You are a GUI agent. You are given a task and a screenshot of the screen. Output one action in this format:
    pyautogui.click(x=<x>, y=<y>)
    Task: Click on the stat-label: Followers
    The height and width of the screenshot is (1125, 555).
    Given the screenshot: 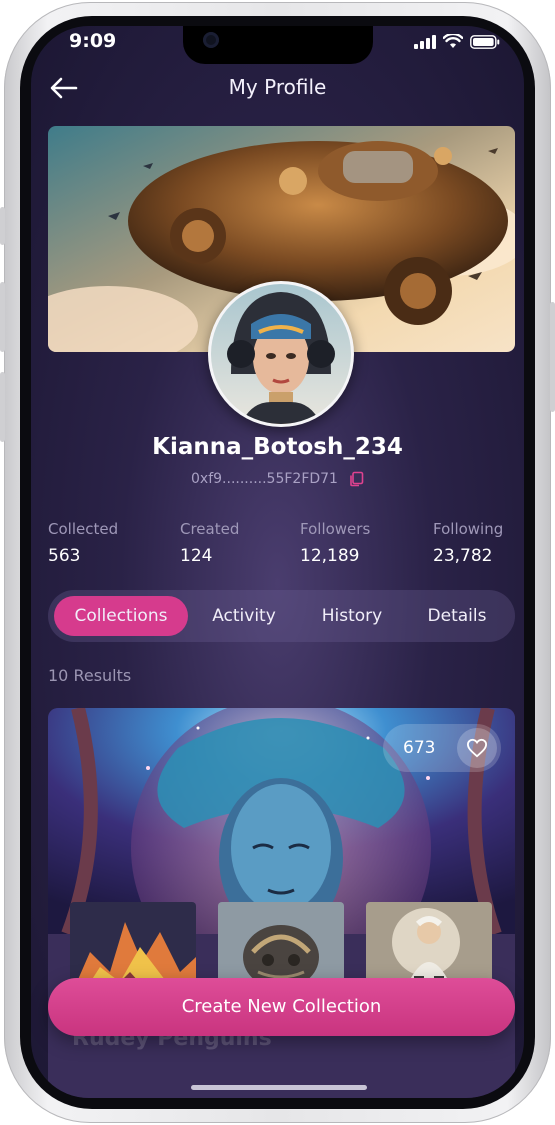 What is the action you would take?
    pyautogui.click(x=335, y=529)
    